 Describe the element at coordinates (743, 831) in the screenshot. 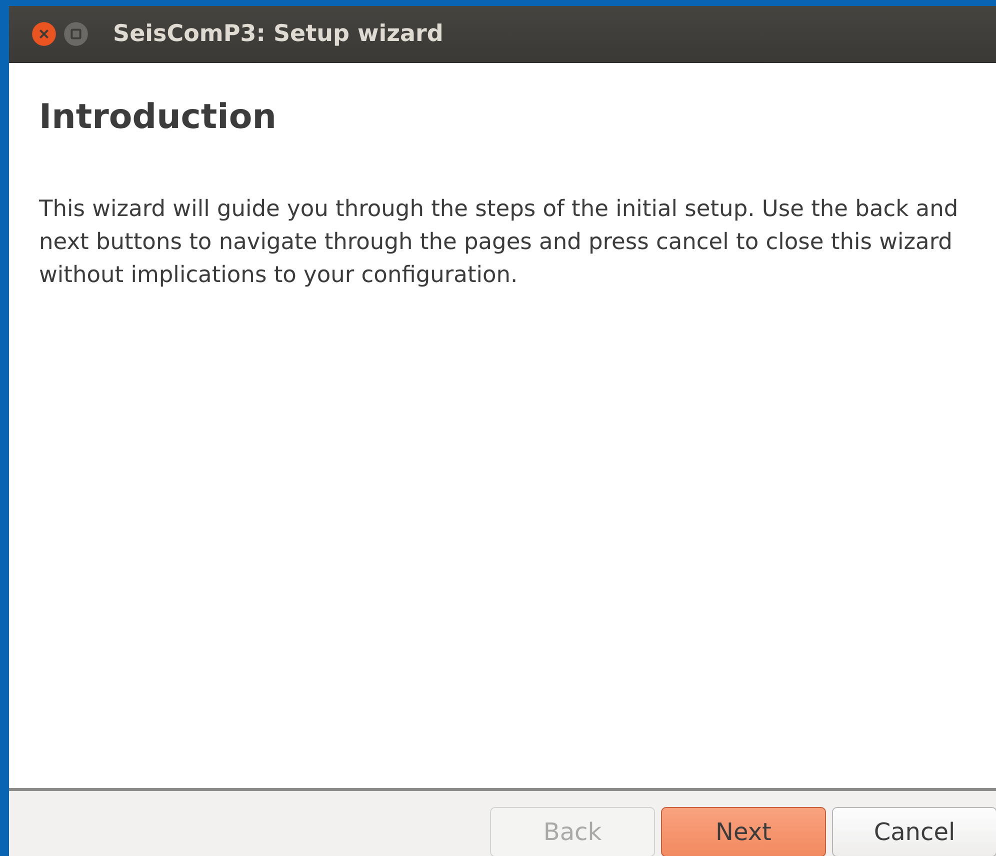

I see `default-button: Next` at that location.